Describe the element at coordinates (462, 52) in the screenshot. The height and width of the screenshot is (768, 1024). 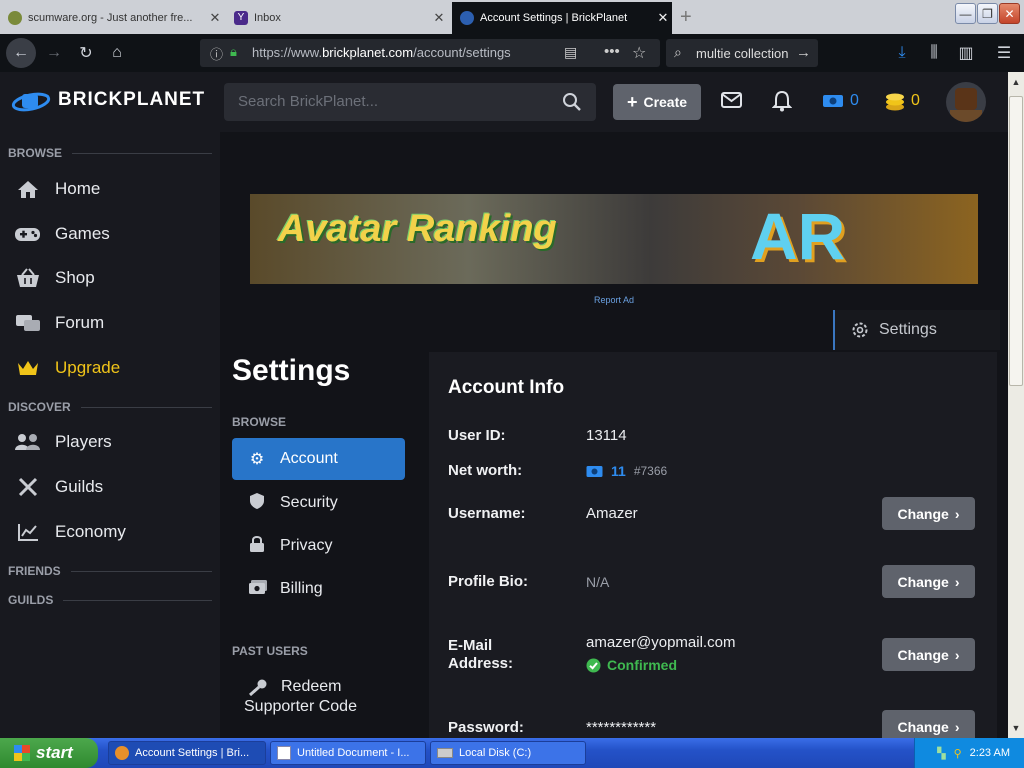
I see `url-path: /account/settings` at that location.